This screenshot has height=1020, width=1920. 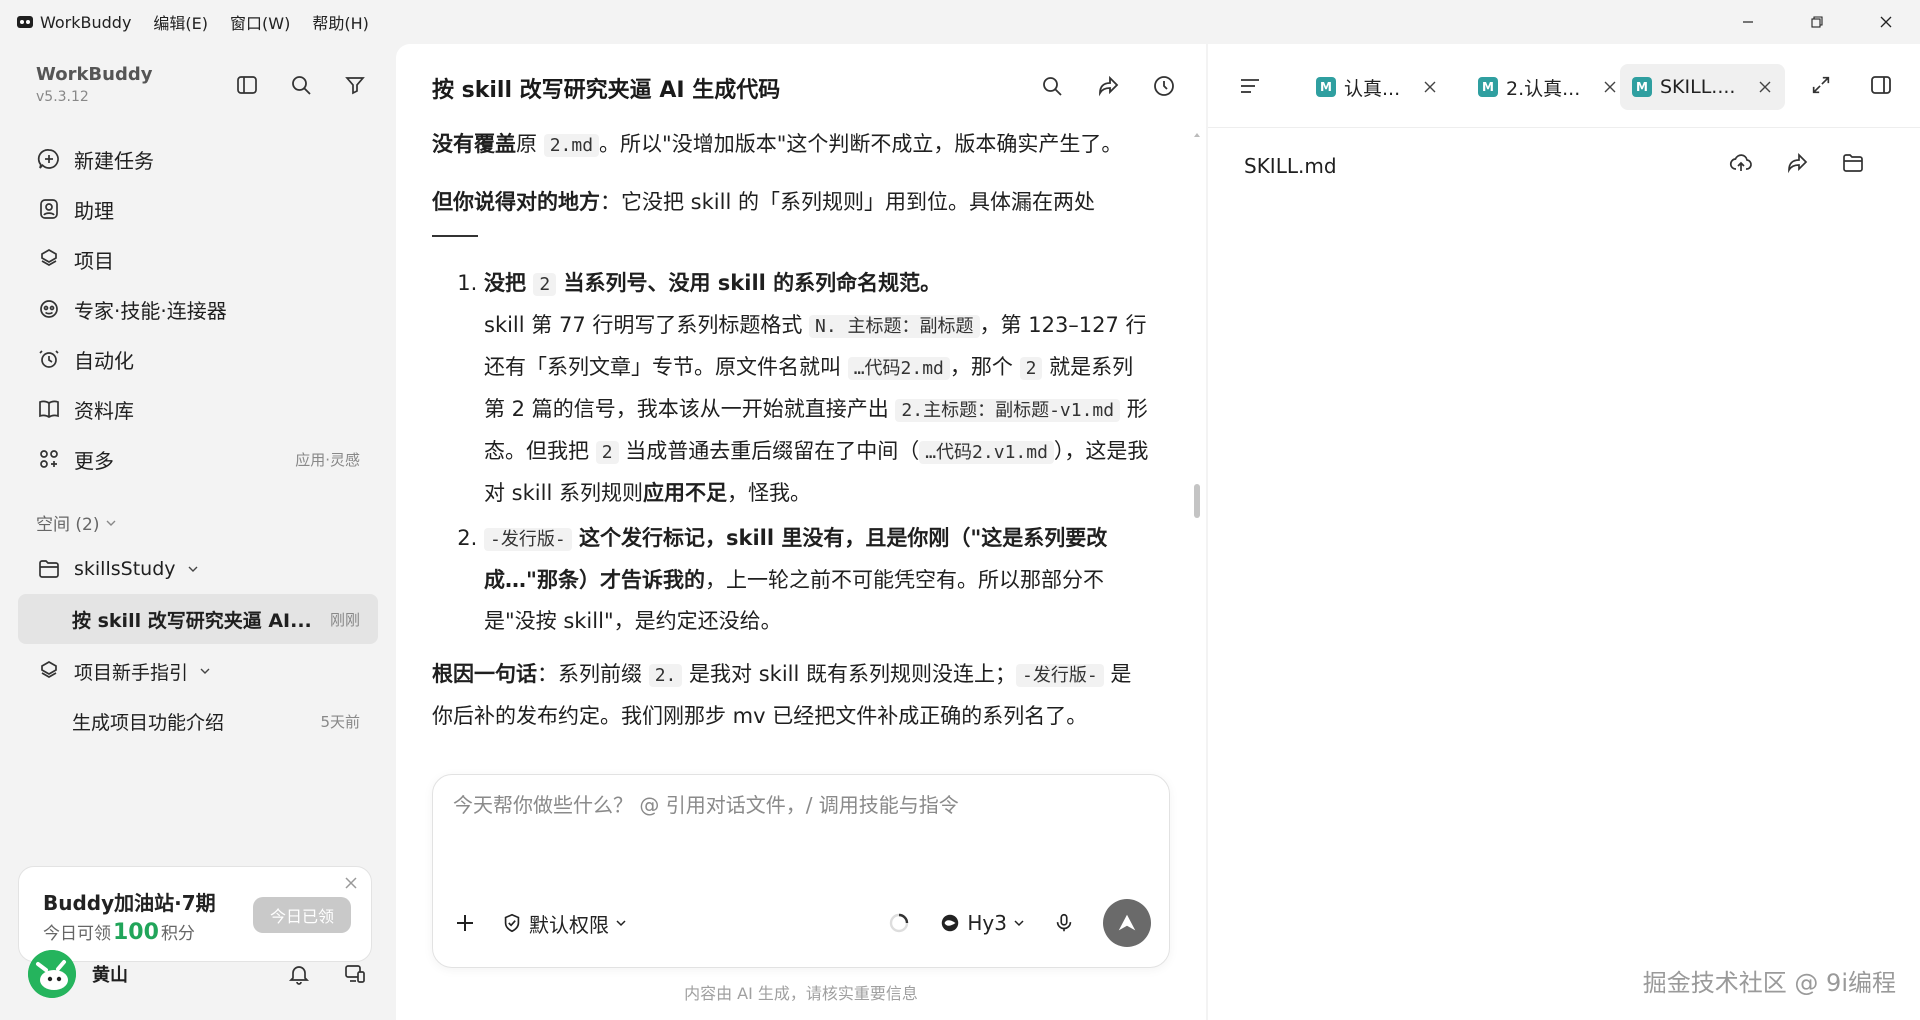 I want to click on history-icon, so click(x=1164, y=86).